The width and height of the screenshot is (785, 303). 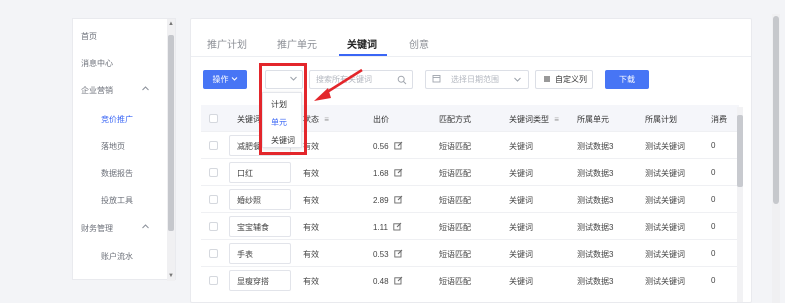 I want to click on page-scroll-thumb, so click(x=776, y=110).